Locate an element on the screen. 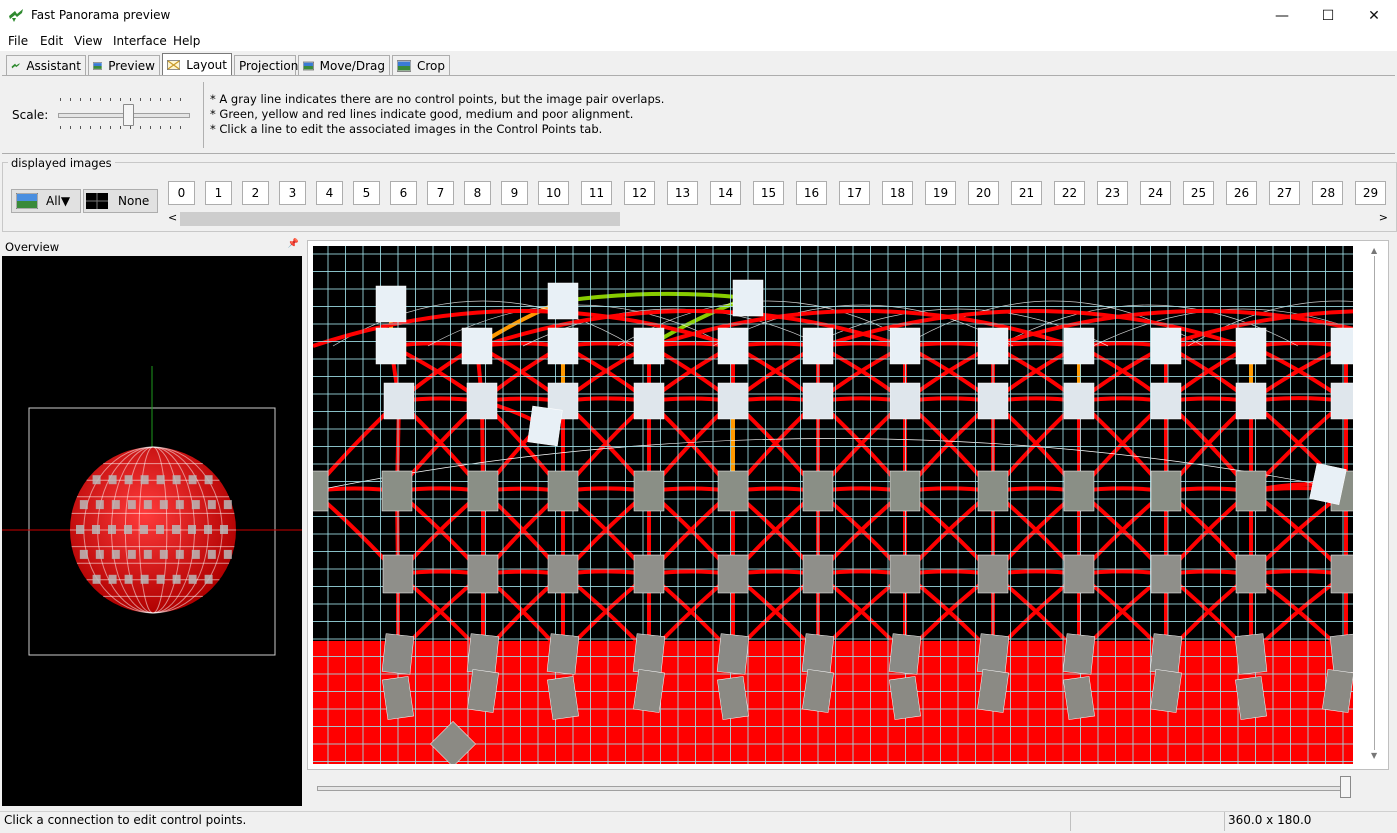 The image size is (1397, 833). image-toggle-20: 20 is located at coordinates (983, 193).